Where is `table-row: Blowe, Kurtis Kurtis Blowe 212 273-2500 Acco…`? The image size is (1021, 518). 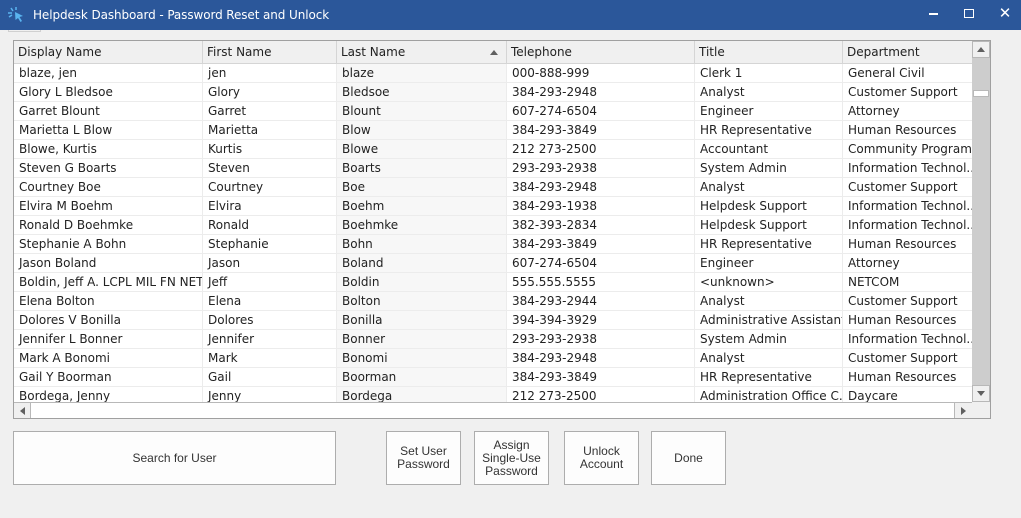 table-row: Blowe, Kurtis Kurtis Blowe 212 273-2500 Acco… is located at coordinates (493, 149).